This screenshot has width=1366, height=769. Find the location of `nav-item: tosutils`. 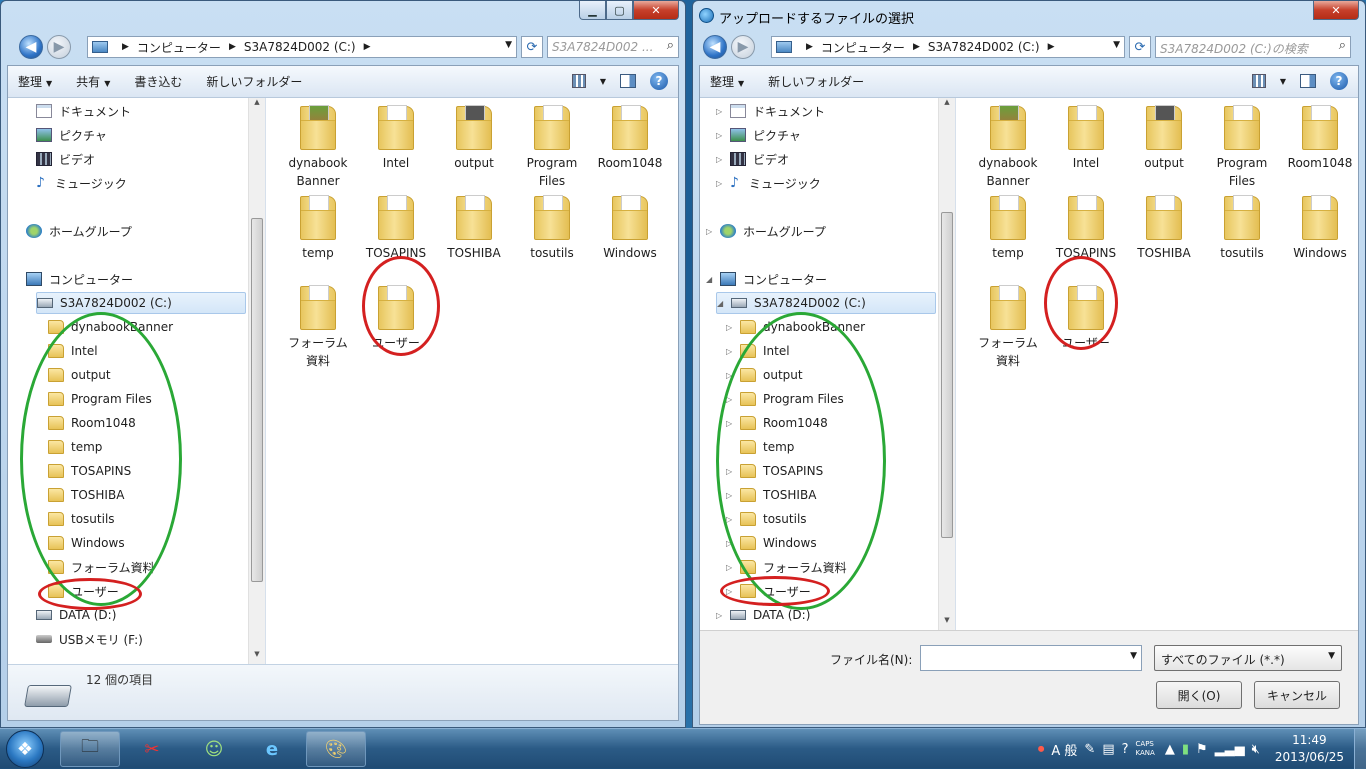

nav-item: tosutils is located at coordinates (81, 519).